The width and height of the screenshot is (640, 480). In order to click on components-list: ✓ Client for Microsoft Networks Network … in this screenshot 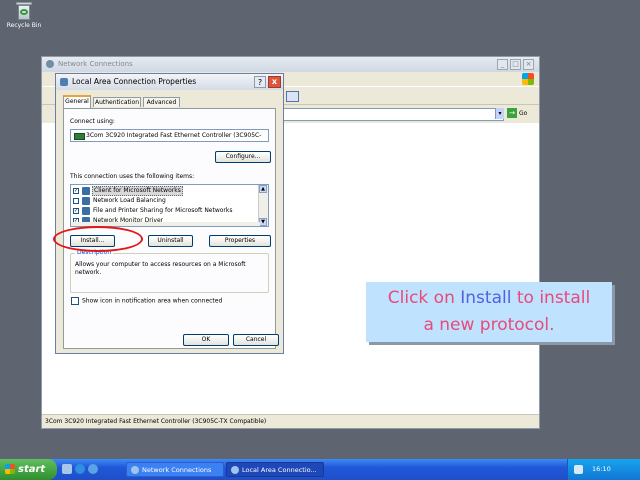, I will do `click(169, 205)`.